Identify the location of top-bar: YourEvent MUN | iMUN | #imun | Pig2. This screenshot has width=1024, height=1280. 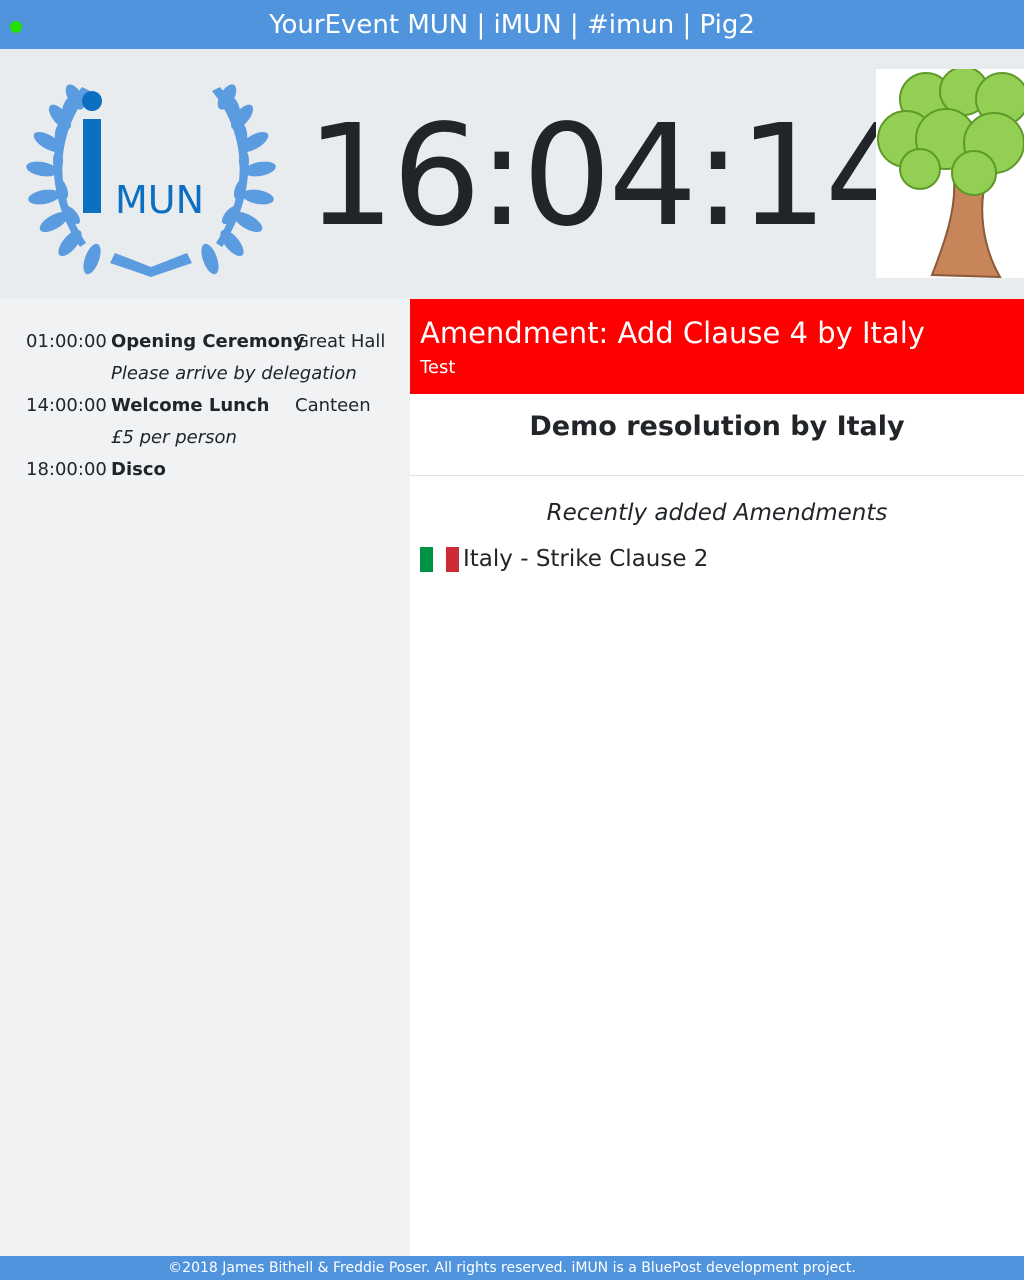
(512, 24).